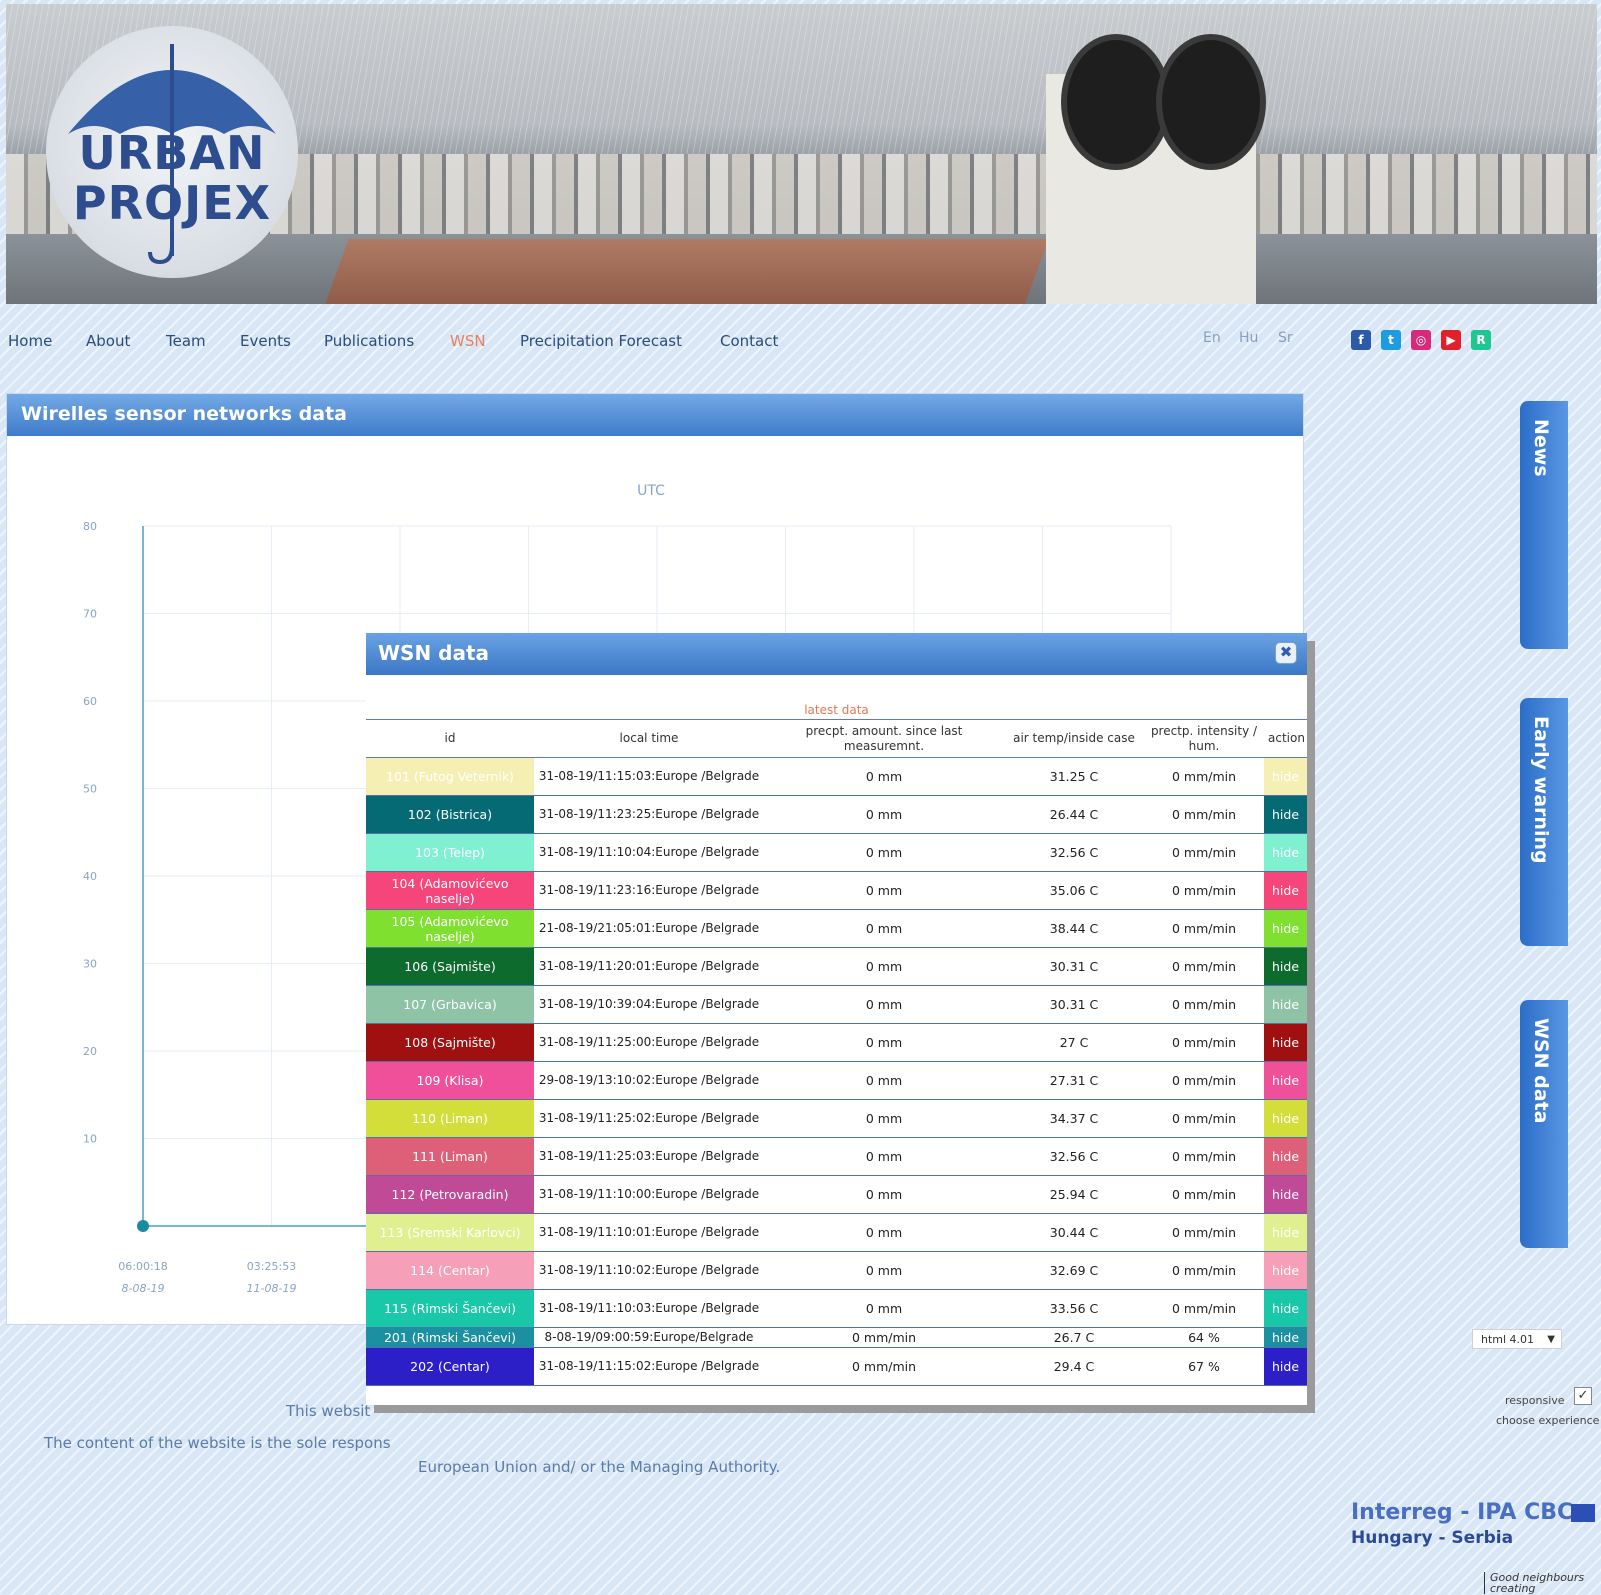 The image size is (1601, 1595). What do you see at coordinates (1285, 738) in the screenshot?
I see `col-header-action: action` at bounding box center [1285, 738].